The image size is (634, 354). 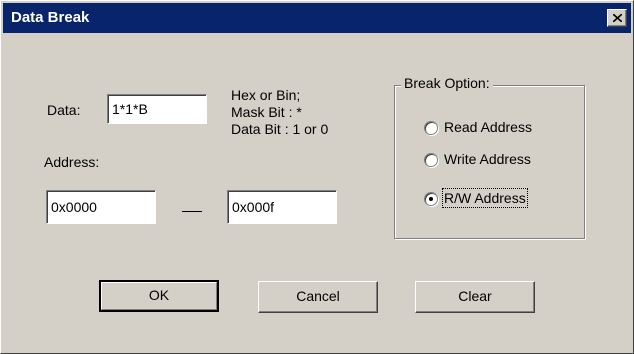 I want to click on clear-button-label: Clear, so click(x=475, y=296).